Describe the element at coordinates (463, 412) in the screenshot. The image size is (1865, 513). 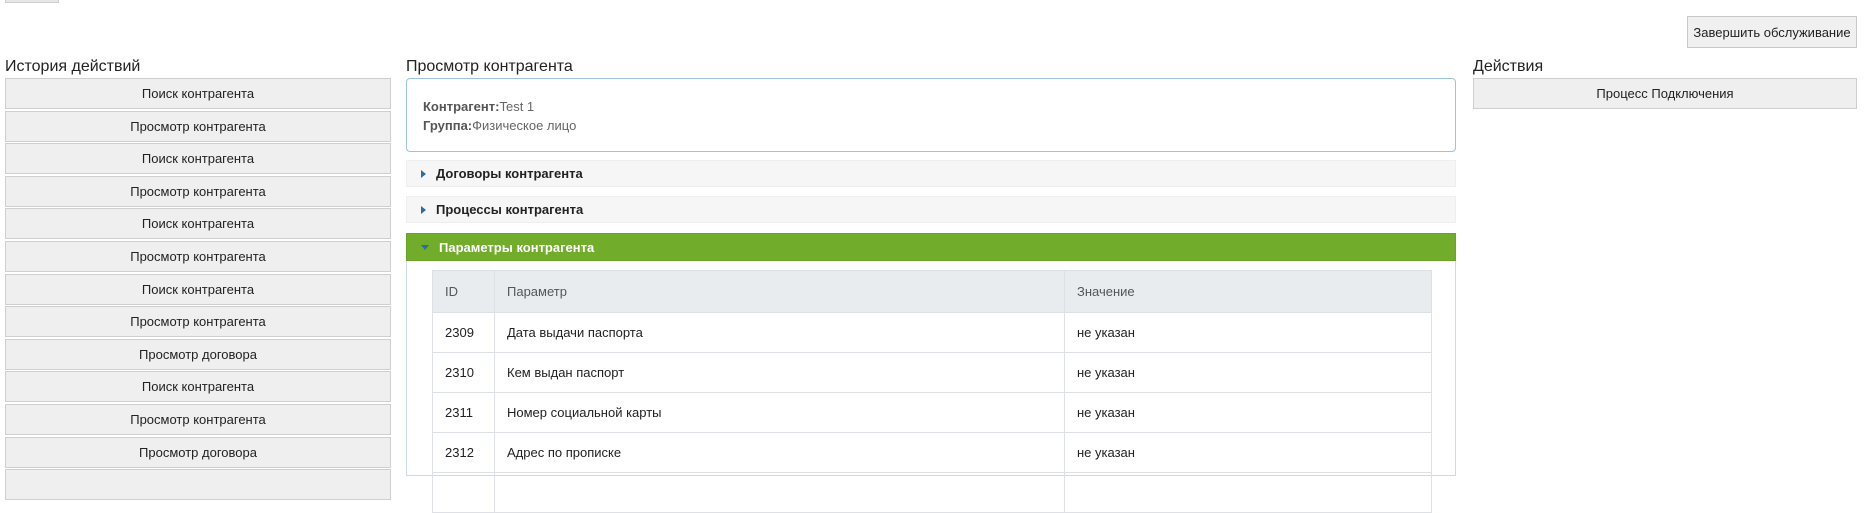
I see `cell-id: 2311` at that location.